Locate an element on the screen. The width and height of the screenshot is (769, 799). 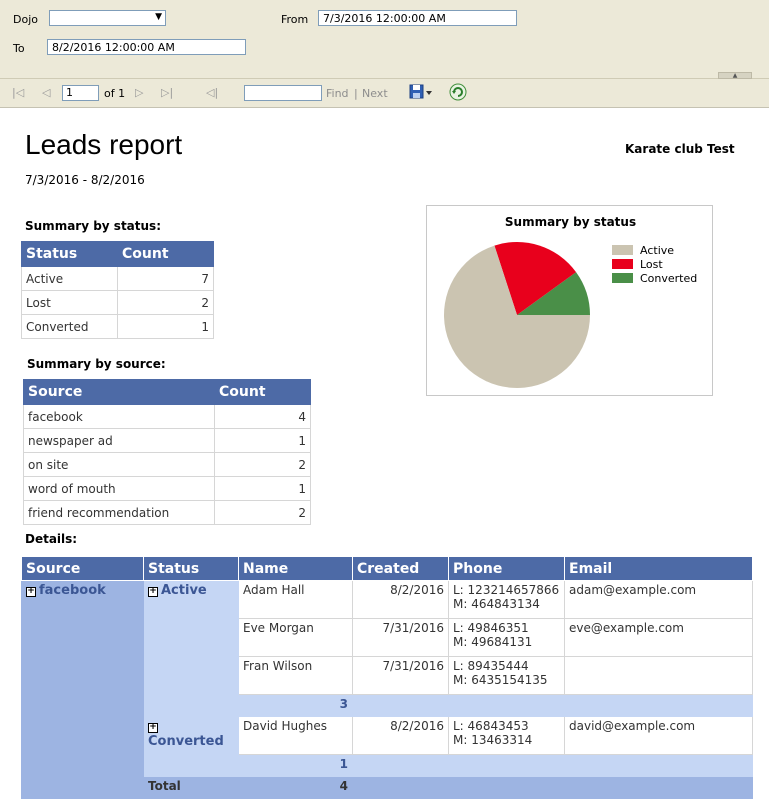
next-link: Next is located at coordinates (375, 93).